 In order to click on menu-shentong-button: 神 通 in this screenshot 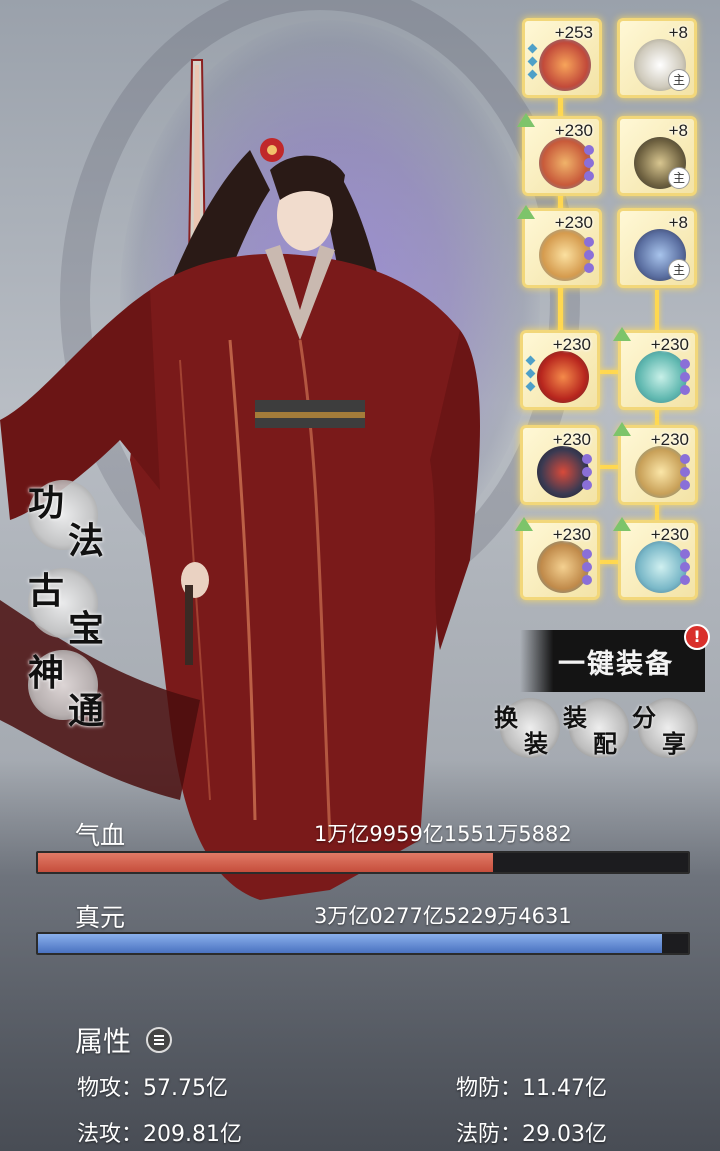, I will do `click(68, 686)`.